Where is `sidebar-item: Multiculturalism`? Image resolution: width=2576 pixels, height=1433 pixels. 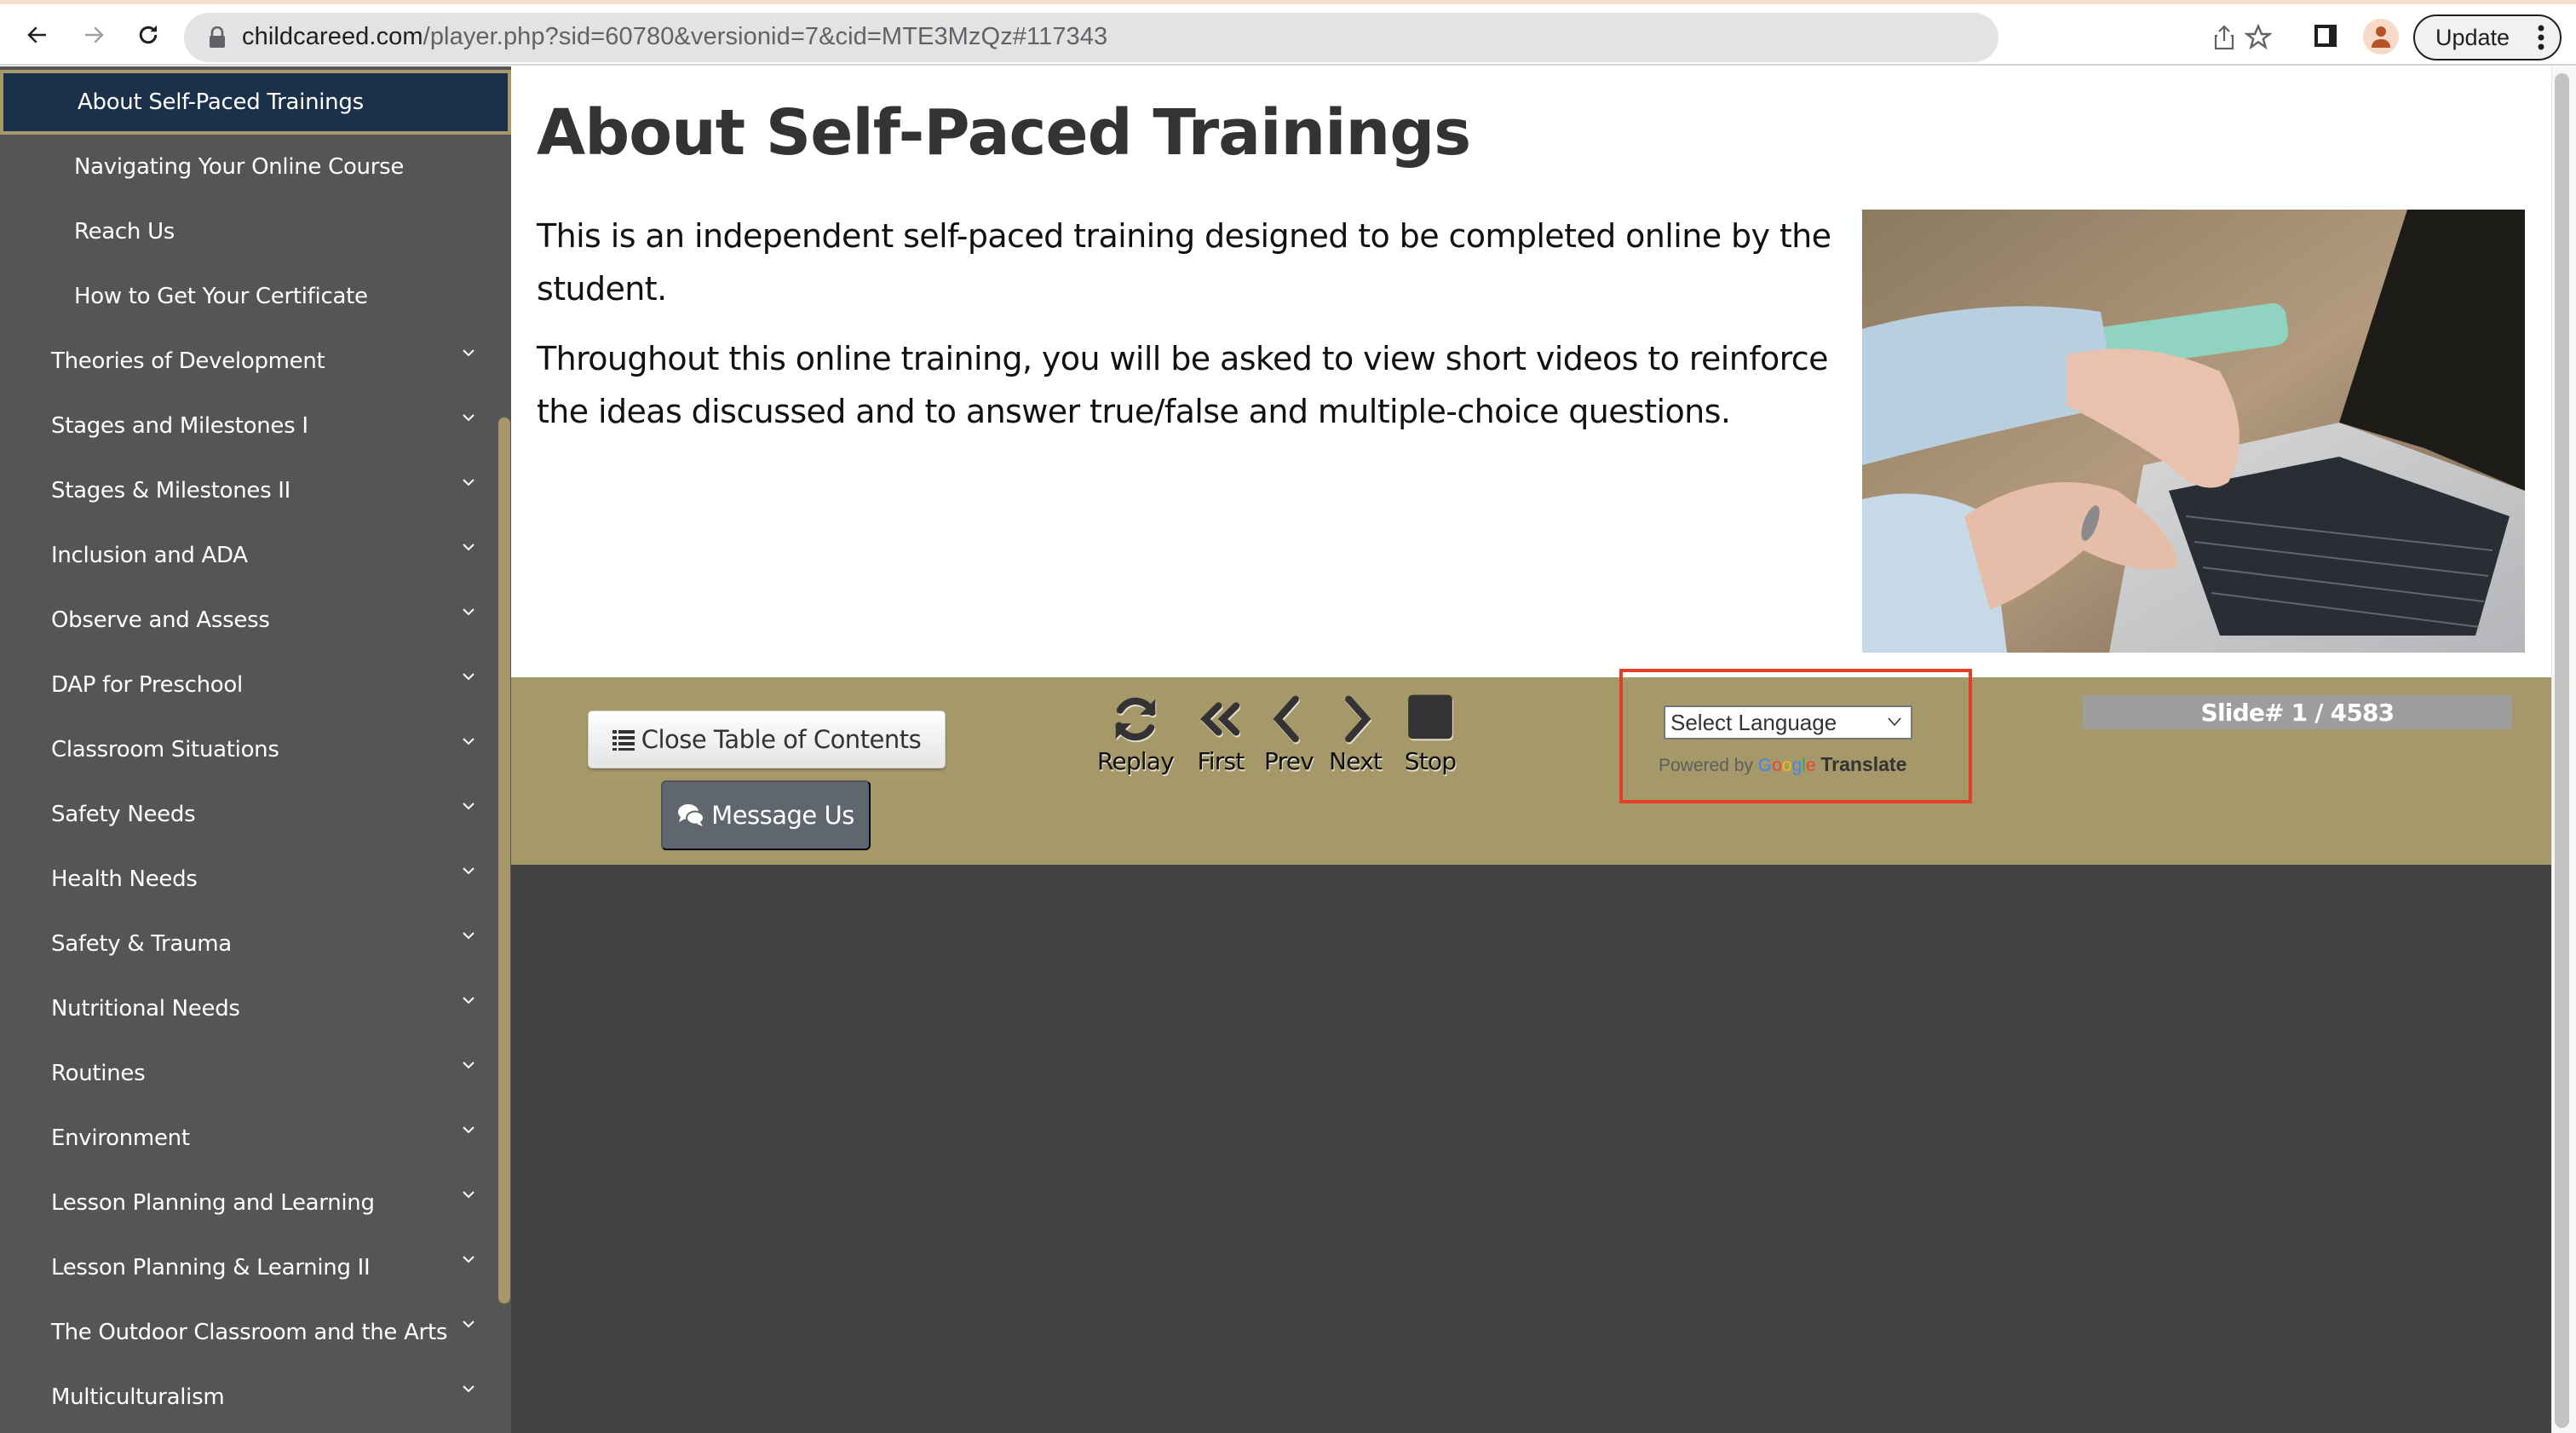
sidebar-item: Multiculturalism is located at coordinates (256, 1397).